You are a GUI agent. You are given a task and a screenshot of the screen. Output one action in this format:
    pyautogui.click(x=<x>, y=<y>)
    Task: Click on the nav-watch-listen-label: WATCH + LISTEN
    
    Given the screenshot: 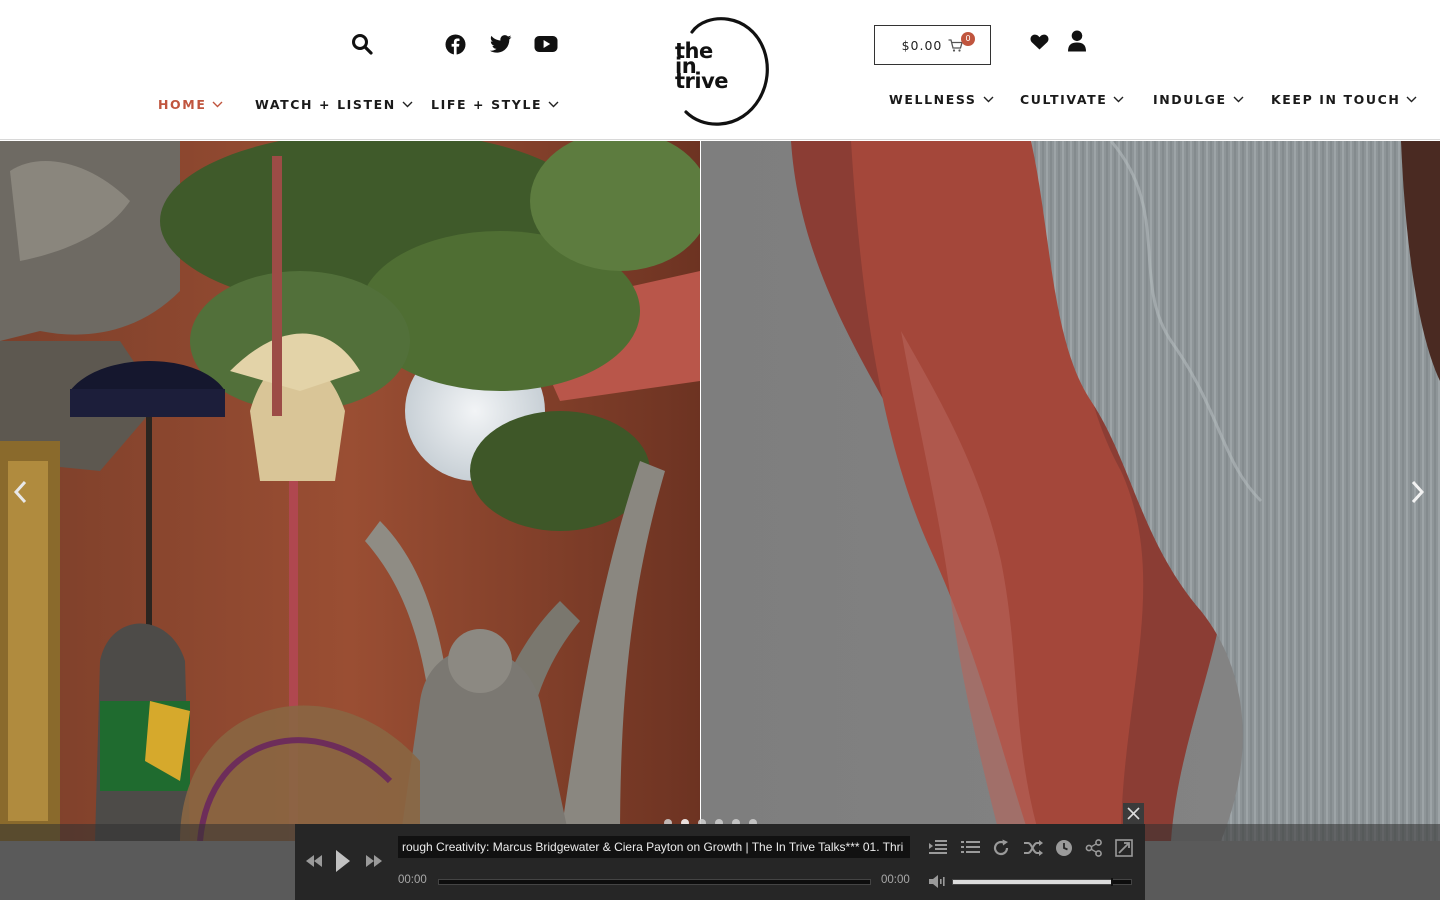 What is the action you would take?
    pyautogui.click(x=325, y=104)
    